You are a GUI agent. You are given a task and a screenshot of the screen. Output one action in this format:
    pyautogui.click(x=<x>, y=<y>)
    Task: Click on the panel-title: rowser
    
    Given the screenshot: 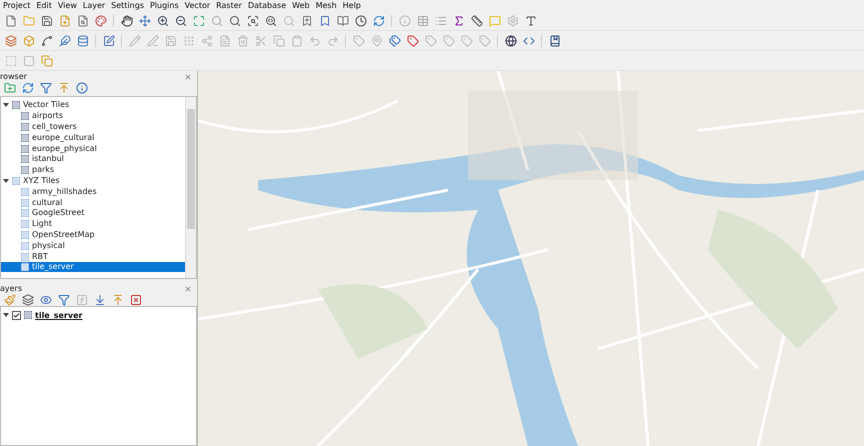 What is the action you would take?
    pyautogui.click(x=13, y=76)
    